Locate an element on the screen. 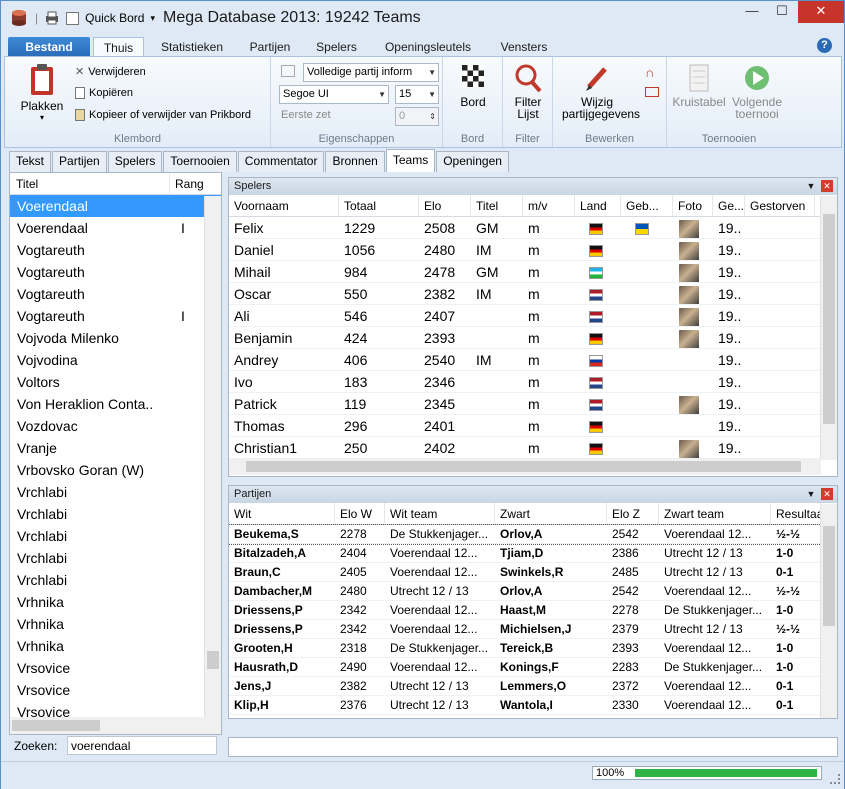 The image size is (845, 789). player-row: Felix 1229 2508 GM m 19.. is located at coordinates (533, 228).